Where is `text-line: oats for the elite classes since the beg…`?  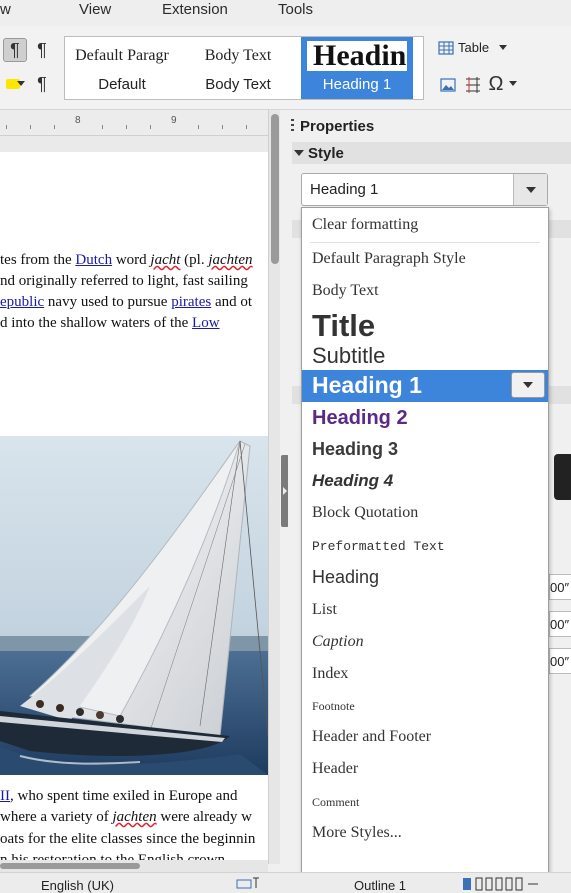
text-line: oats for the elite classes since the beg… is located at coordinates (128, 839).